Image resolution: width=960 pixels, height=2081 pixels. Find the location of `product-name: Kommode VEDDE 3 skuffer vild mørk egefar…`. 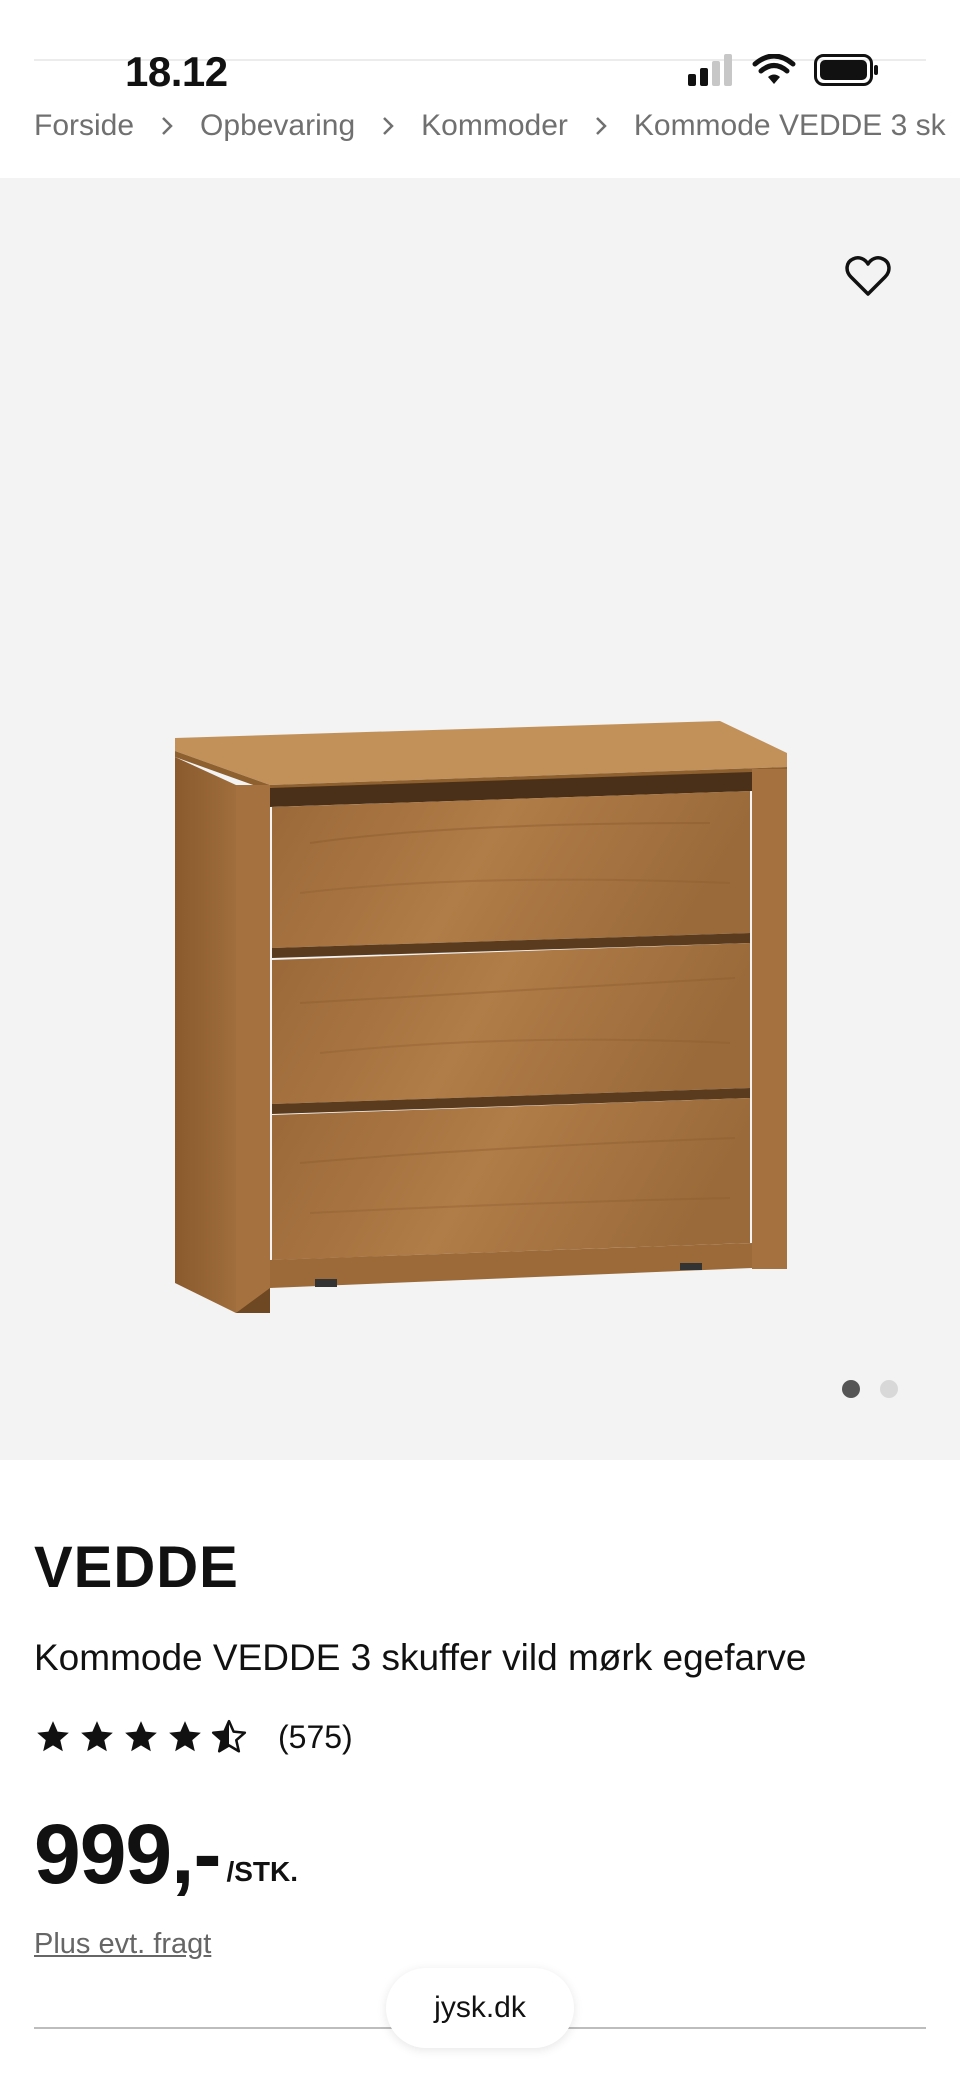

product-name: Kommode VEDDE 3 skuffer vild mørk egefar… is located at coordinates (420, 1657).